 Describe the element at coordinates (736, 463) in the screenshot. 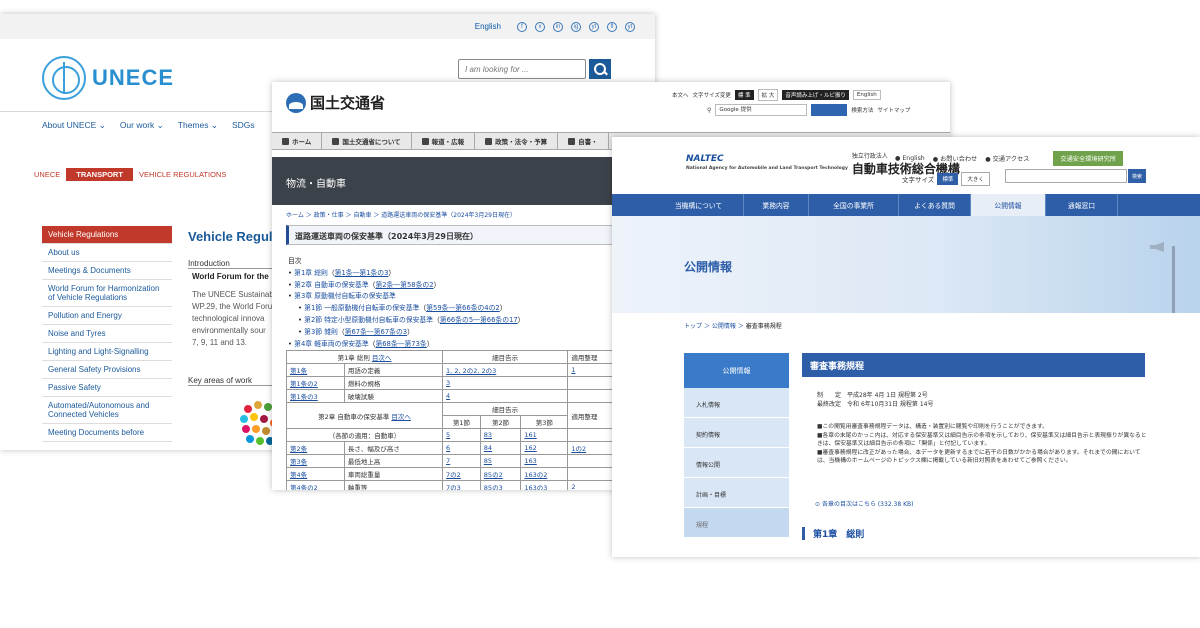

I see `sidebar-item-disclosure: 情報公開` at that location.